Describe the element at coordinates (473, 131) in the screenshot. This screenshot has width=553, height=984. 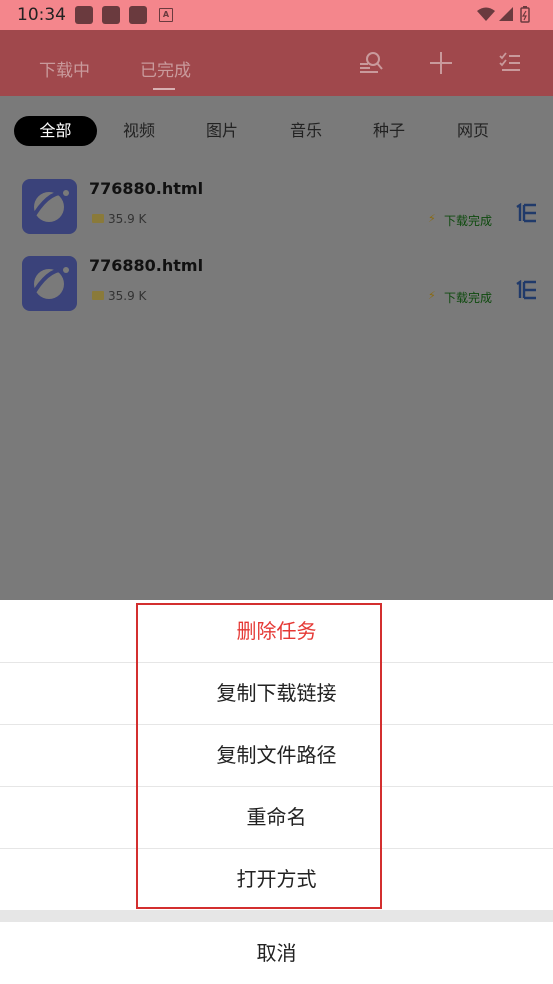
I see `filter-web-chip: 网页` at that location.